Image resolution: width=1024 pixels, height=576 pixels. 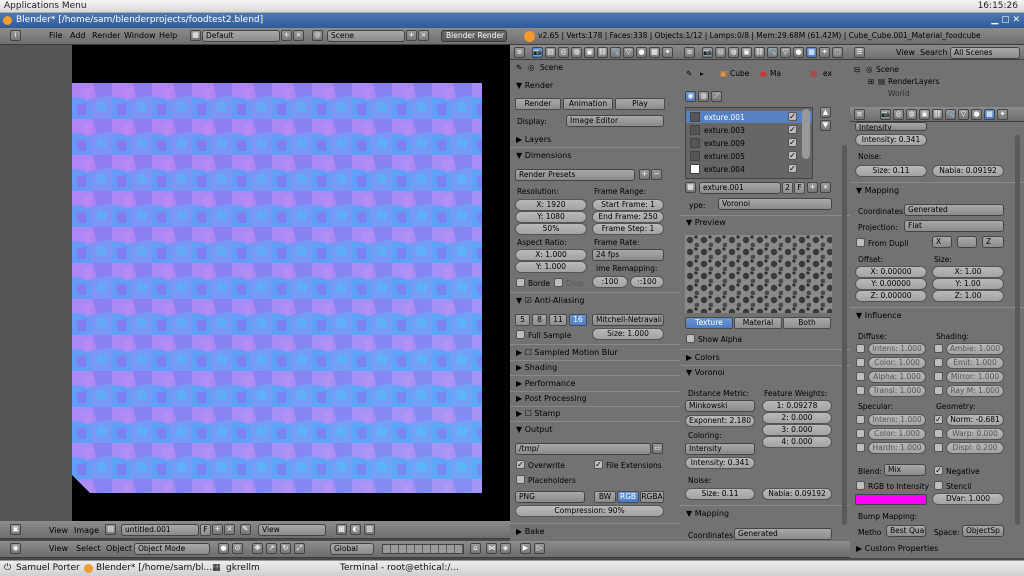 I want to click on add-scene-icon: +, so click(x=411, y=35).